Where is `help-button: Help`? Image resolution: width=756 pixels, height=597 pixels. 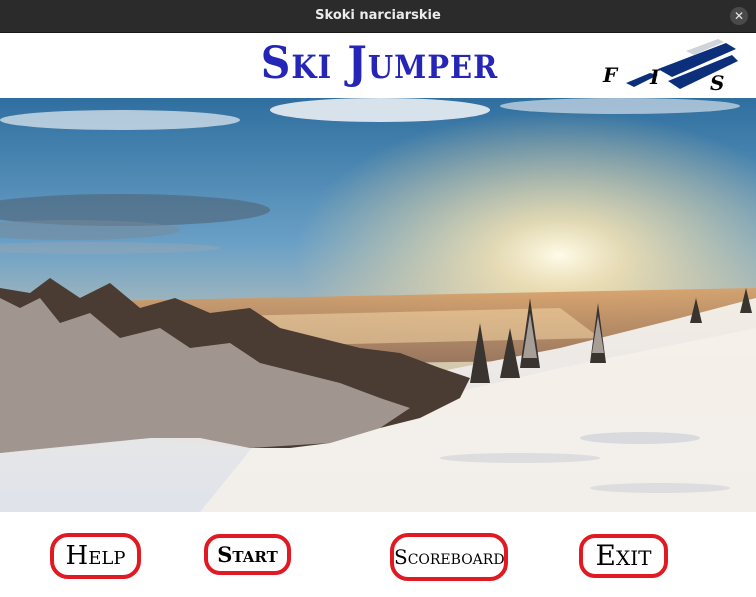 help-button: Help is located at coordinates (95, 556).